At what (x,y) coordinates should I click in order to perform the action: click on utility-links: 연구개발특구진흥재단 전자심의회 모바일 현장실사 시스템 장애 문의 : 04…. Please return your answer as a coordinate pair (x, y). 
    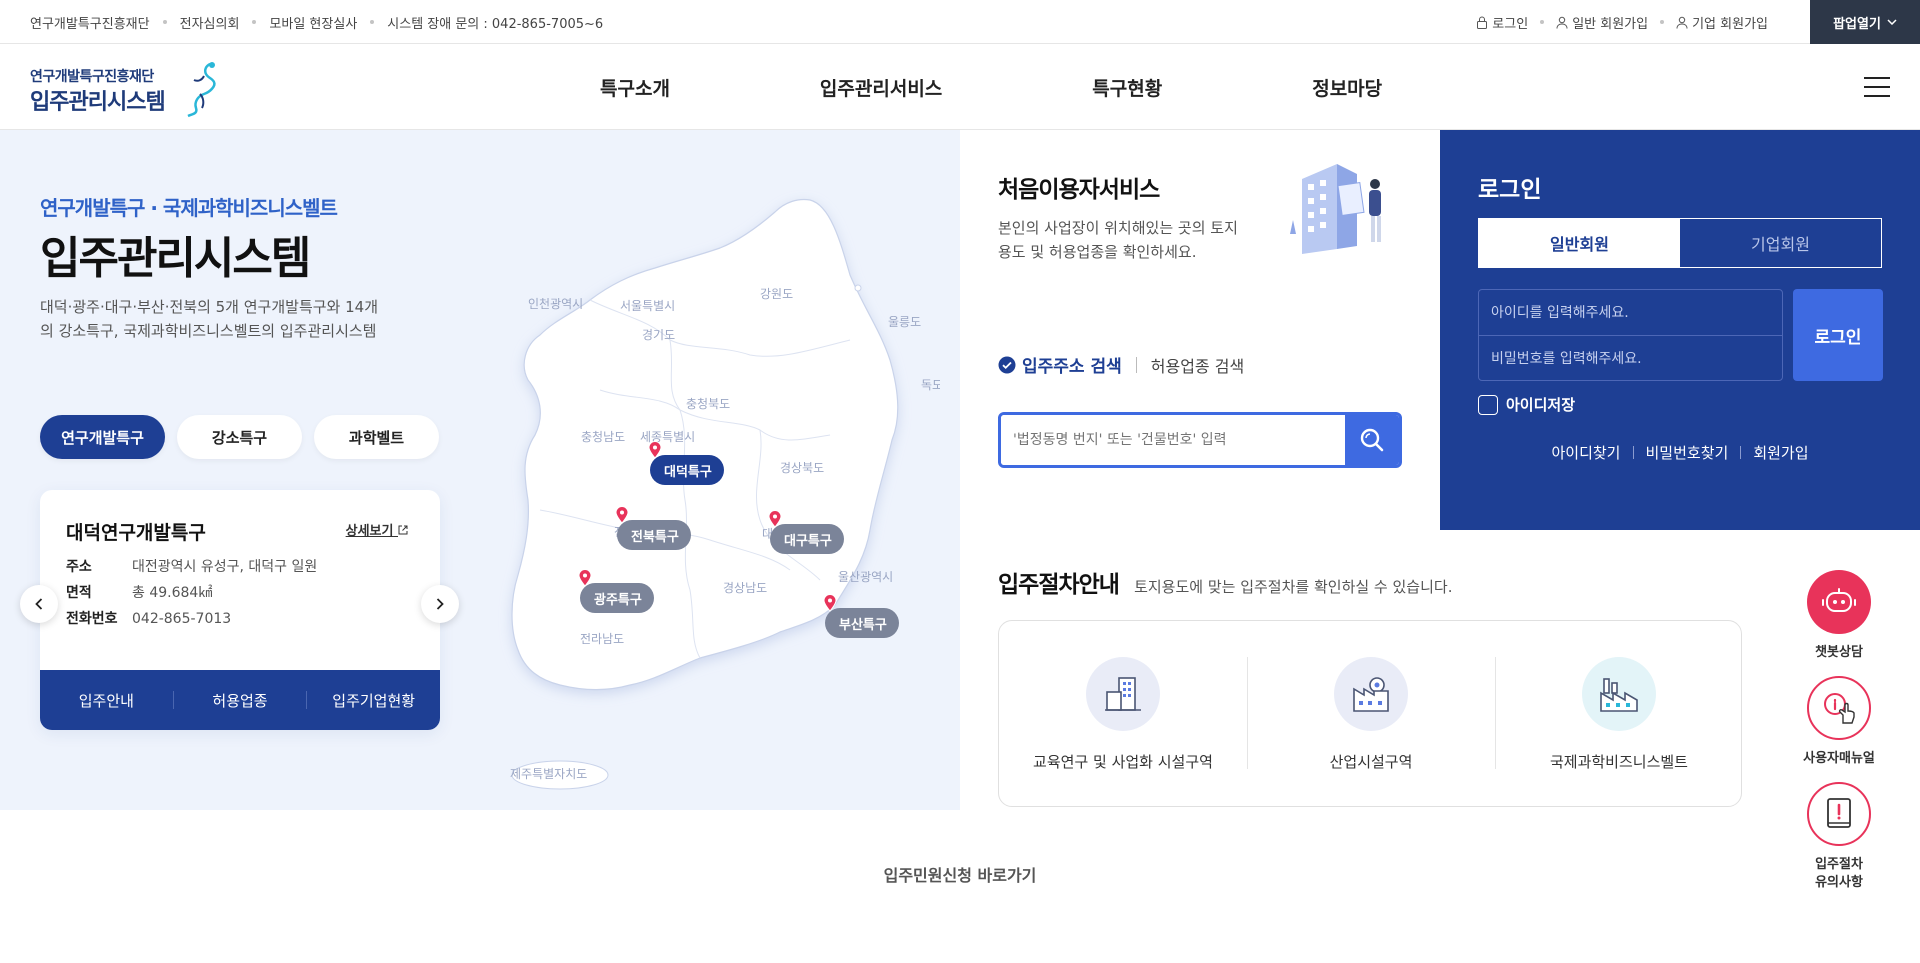
    Looking at the image, I should click on (316, 22).